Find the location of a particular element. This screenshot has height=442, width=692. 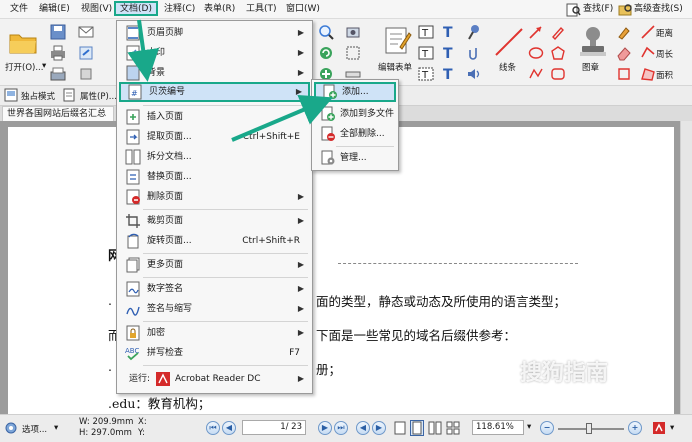

menu-form: 表单(R) is located at coordinates (219, 9).